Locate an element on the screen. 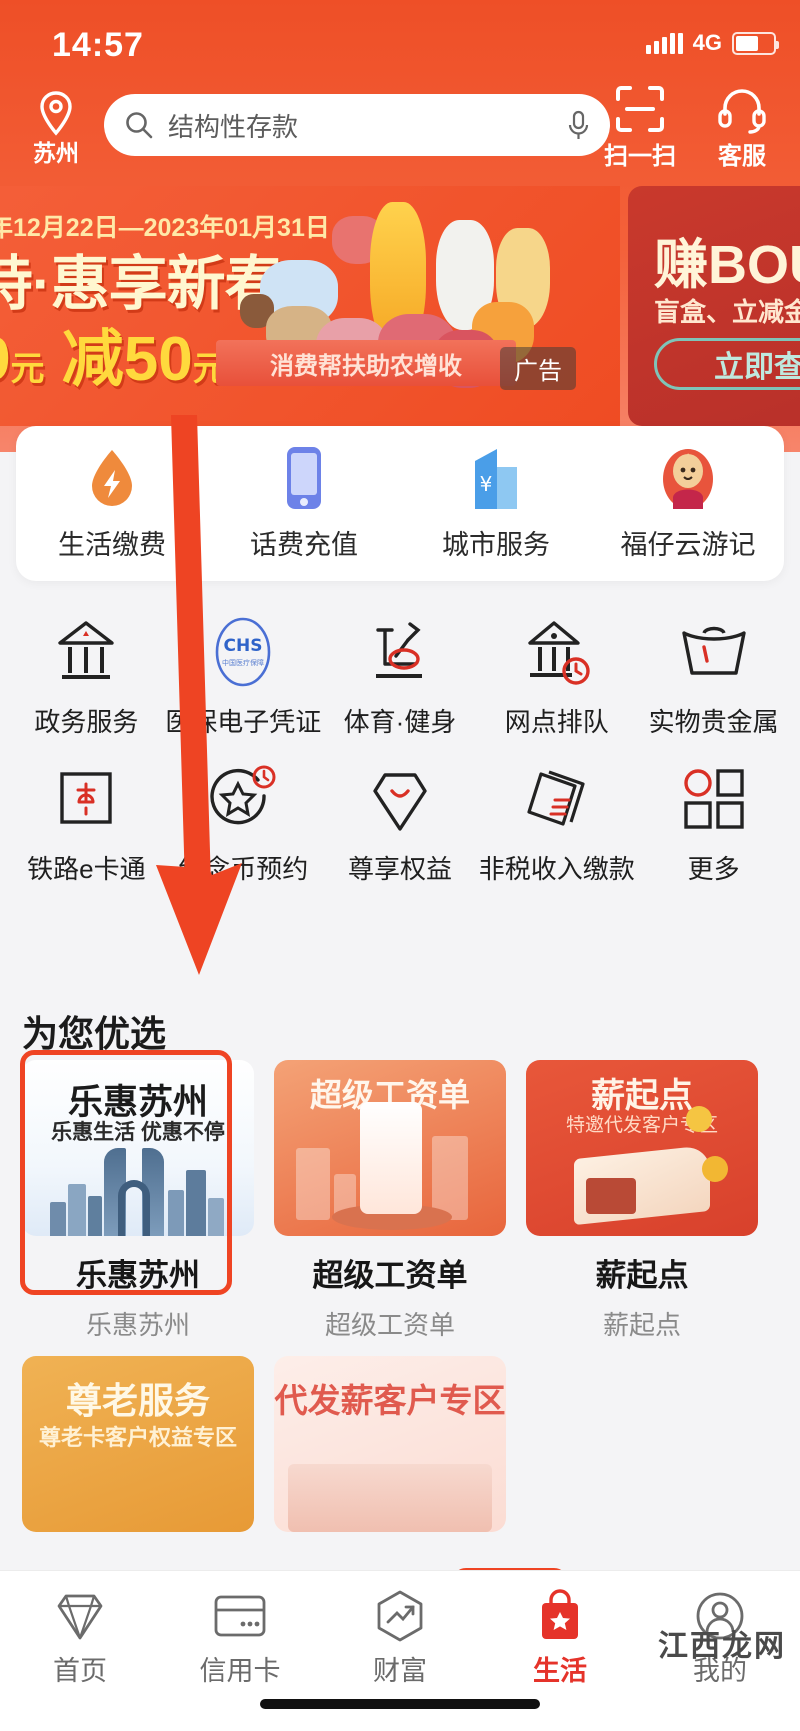  recommend-card-xinqidian: 薪起点 特邀代发客户专区 薪起点 薪起点 is located at coordinates (642, 1201).